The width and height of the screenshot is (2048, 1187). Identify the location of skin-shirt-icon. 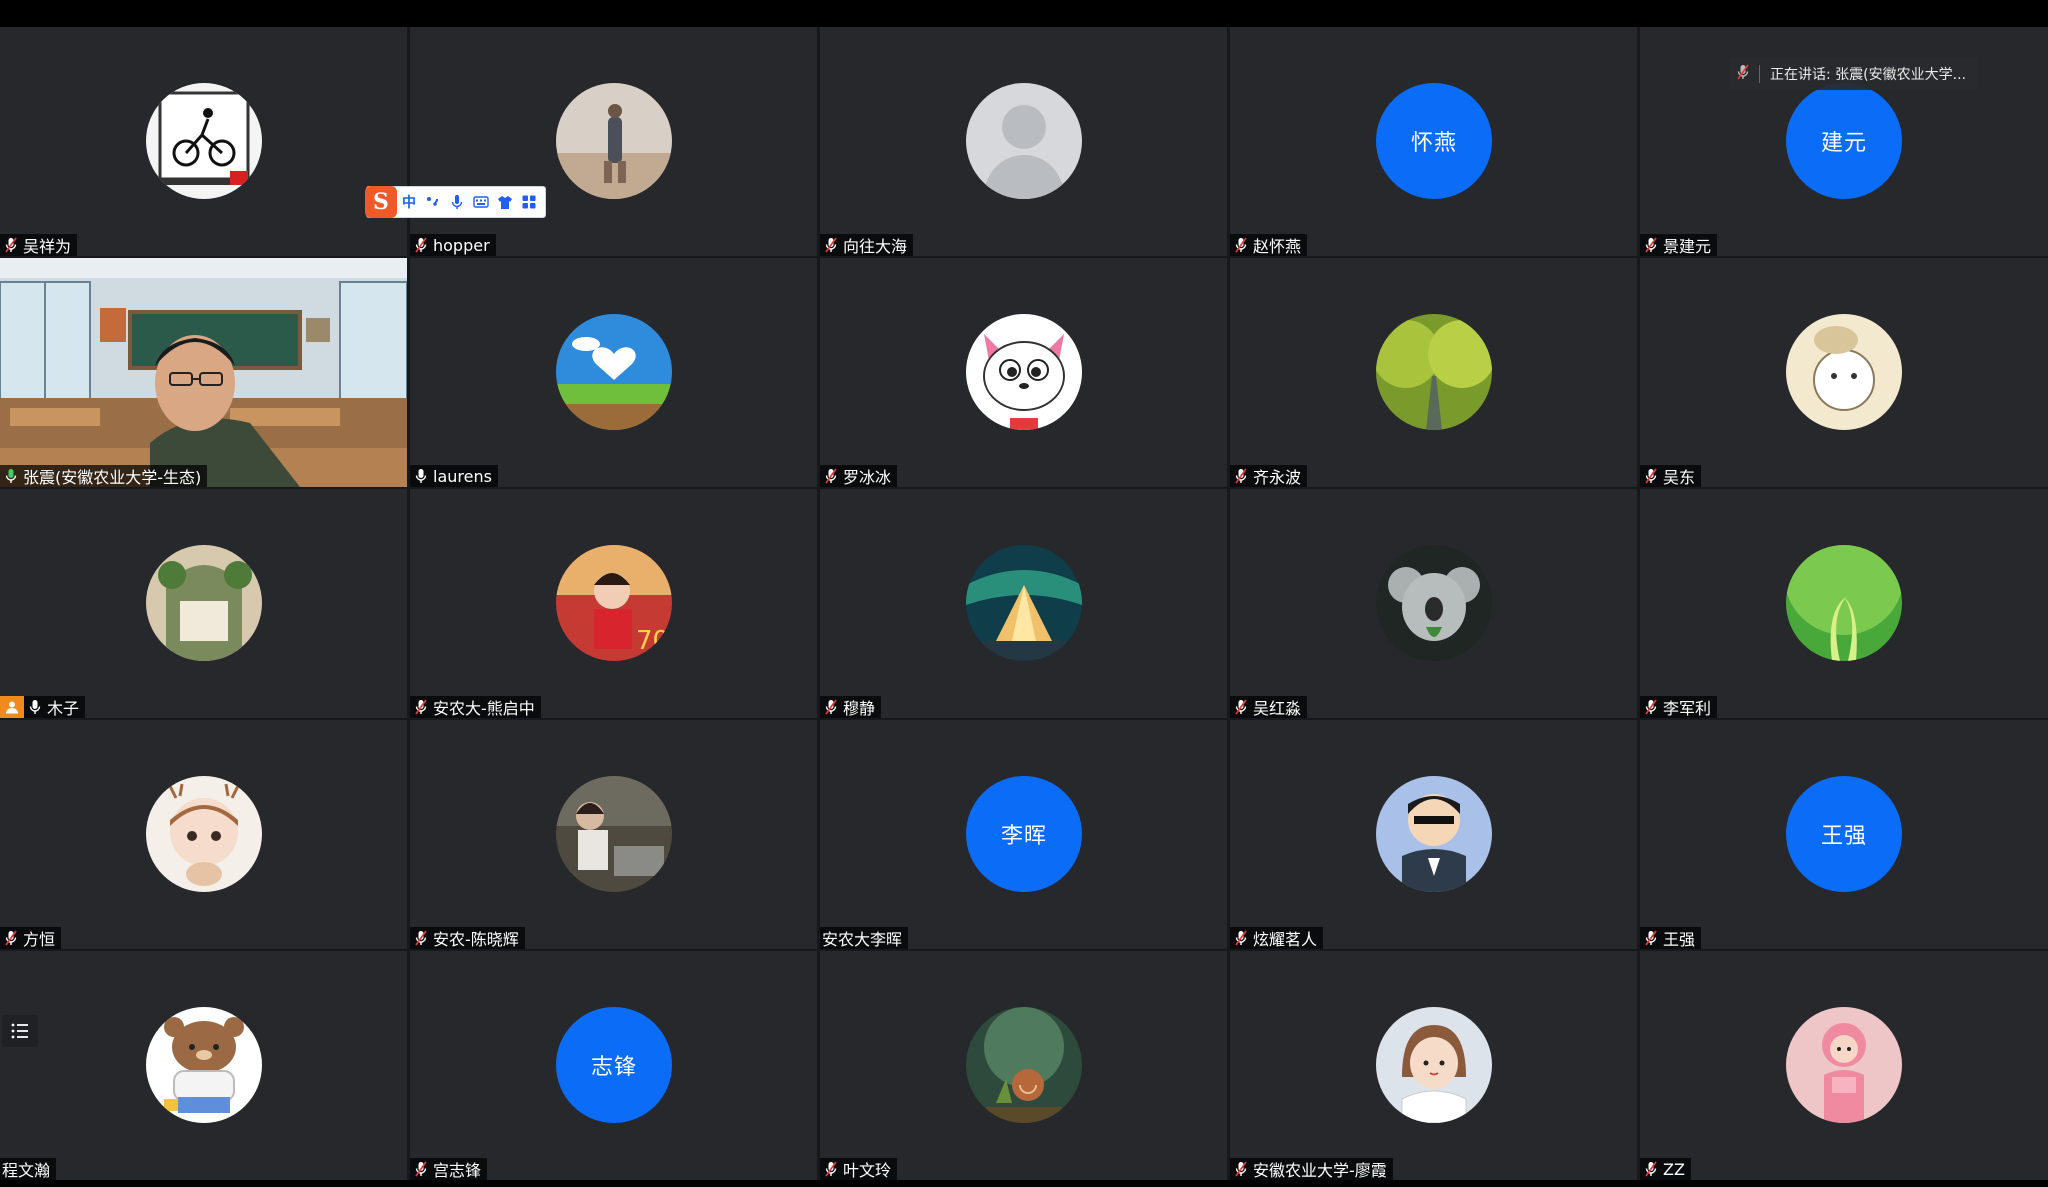
(505, 202).